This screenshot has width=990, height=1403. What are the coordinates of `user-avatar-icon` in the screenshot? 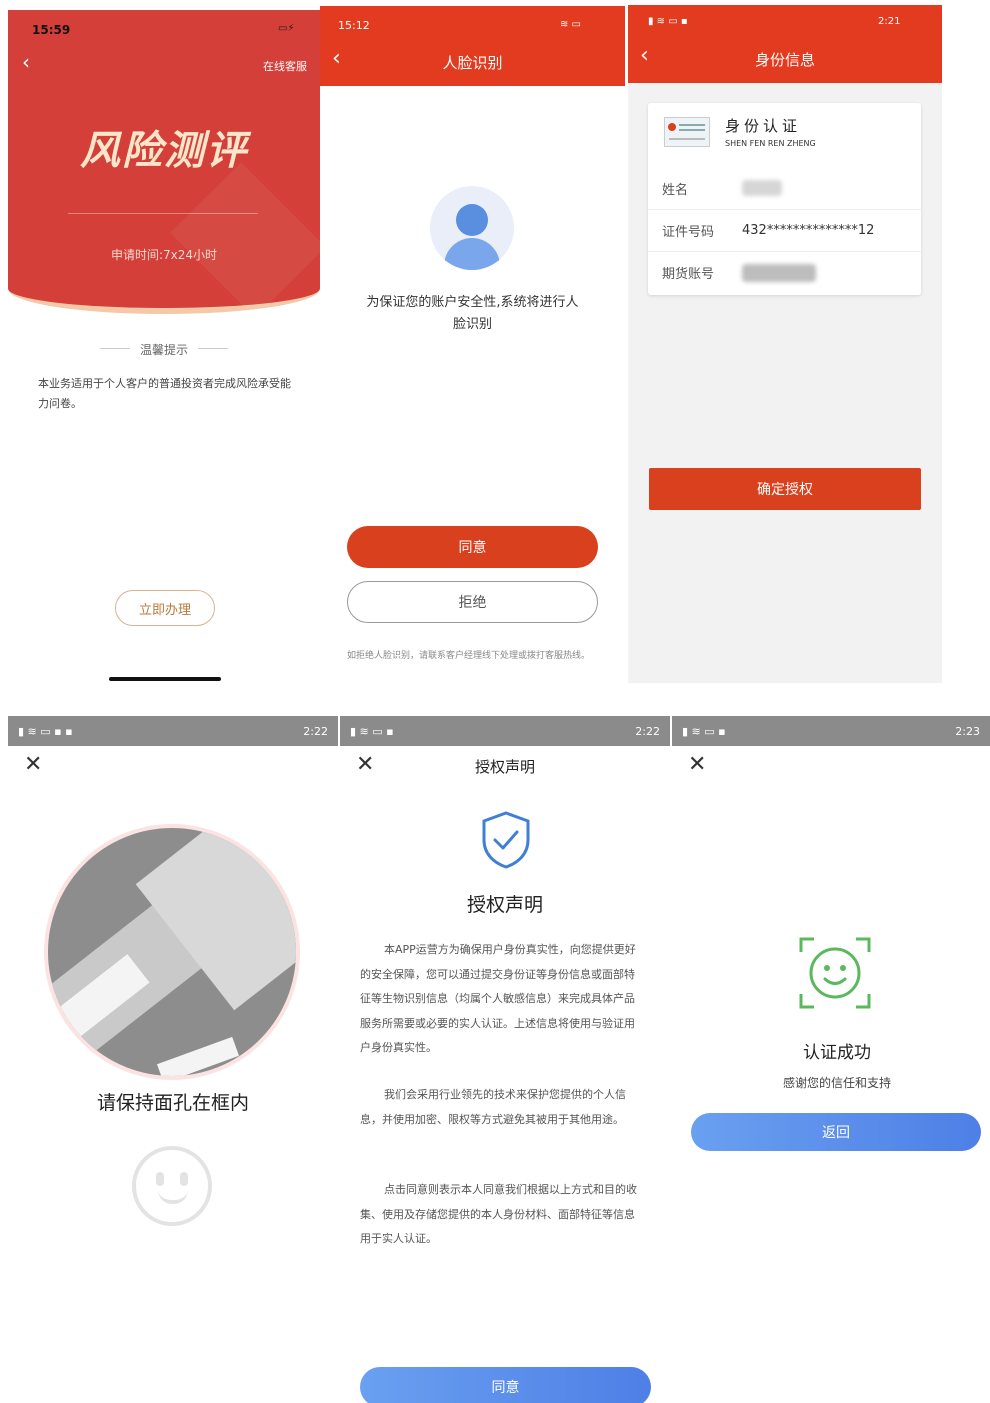 It's located at (472, 228).